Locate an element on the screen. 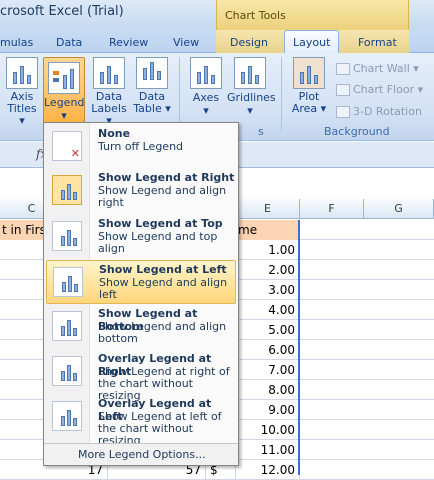 This screenshot has height=480, width=434. menu-item-title: Show Legend at Left is located at coordinates (163, 269).